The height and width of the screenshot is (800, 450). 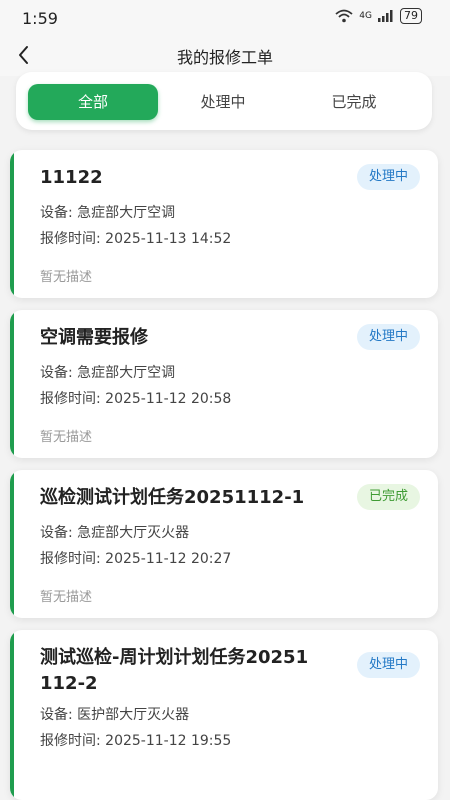 I want to click on nav-bar: 我的报修工单, so click(x=225, y=56).